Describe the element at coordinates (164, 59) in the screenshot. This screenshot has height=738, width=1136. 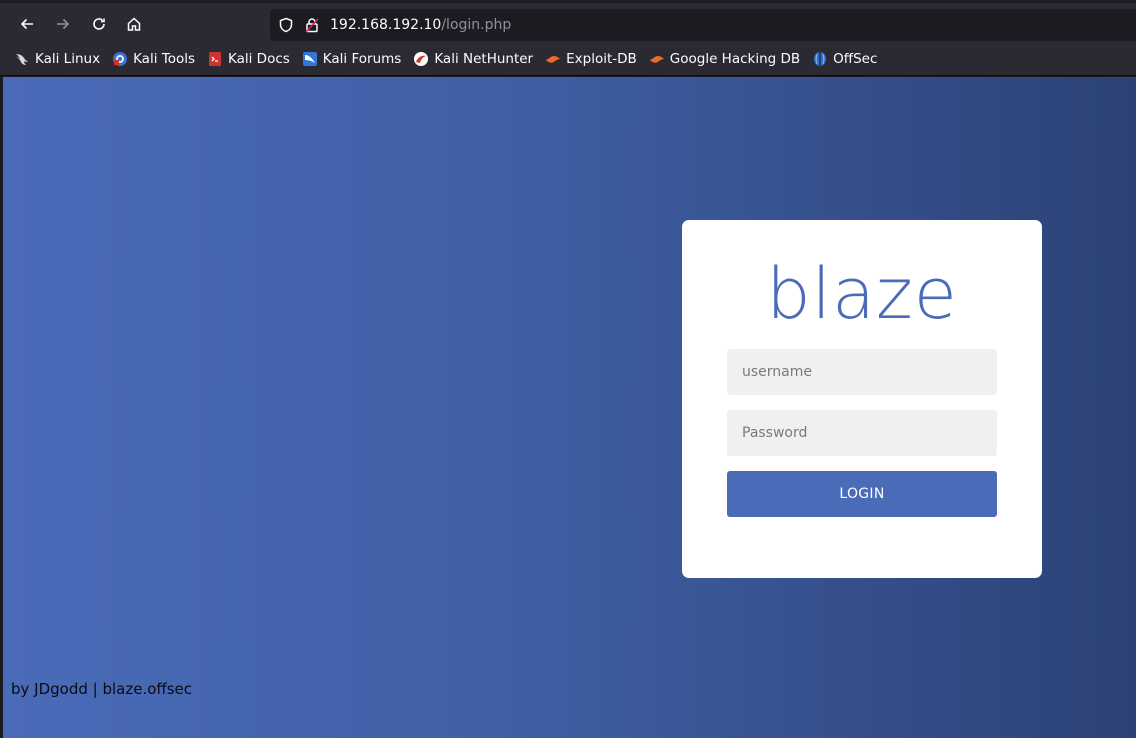
I see `bookmark-label: Kali Tools` at that location.